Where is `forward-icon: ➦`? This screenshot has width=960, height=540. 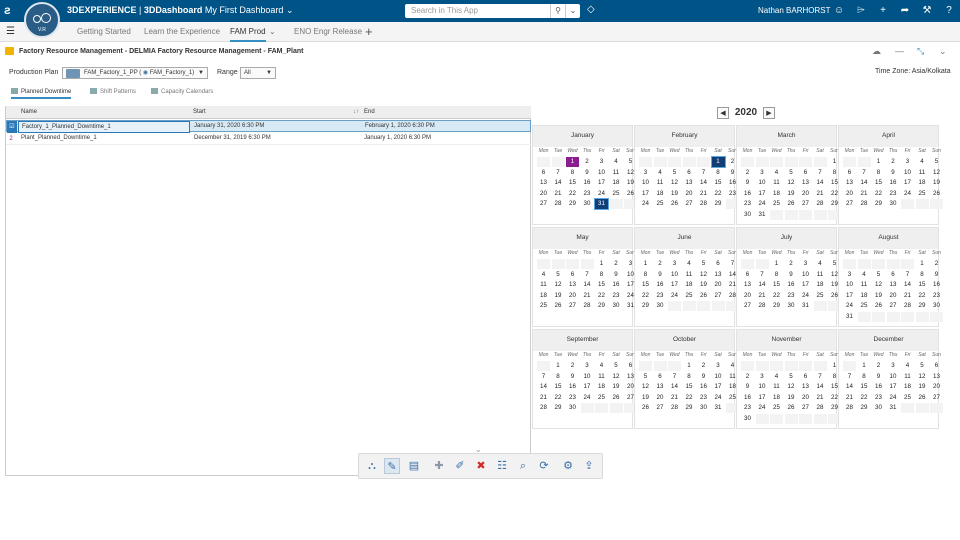
forward-icon: ➦ is located at coordinates (905, 11).